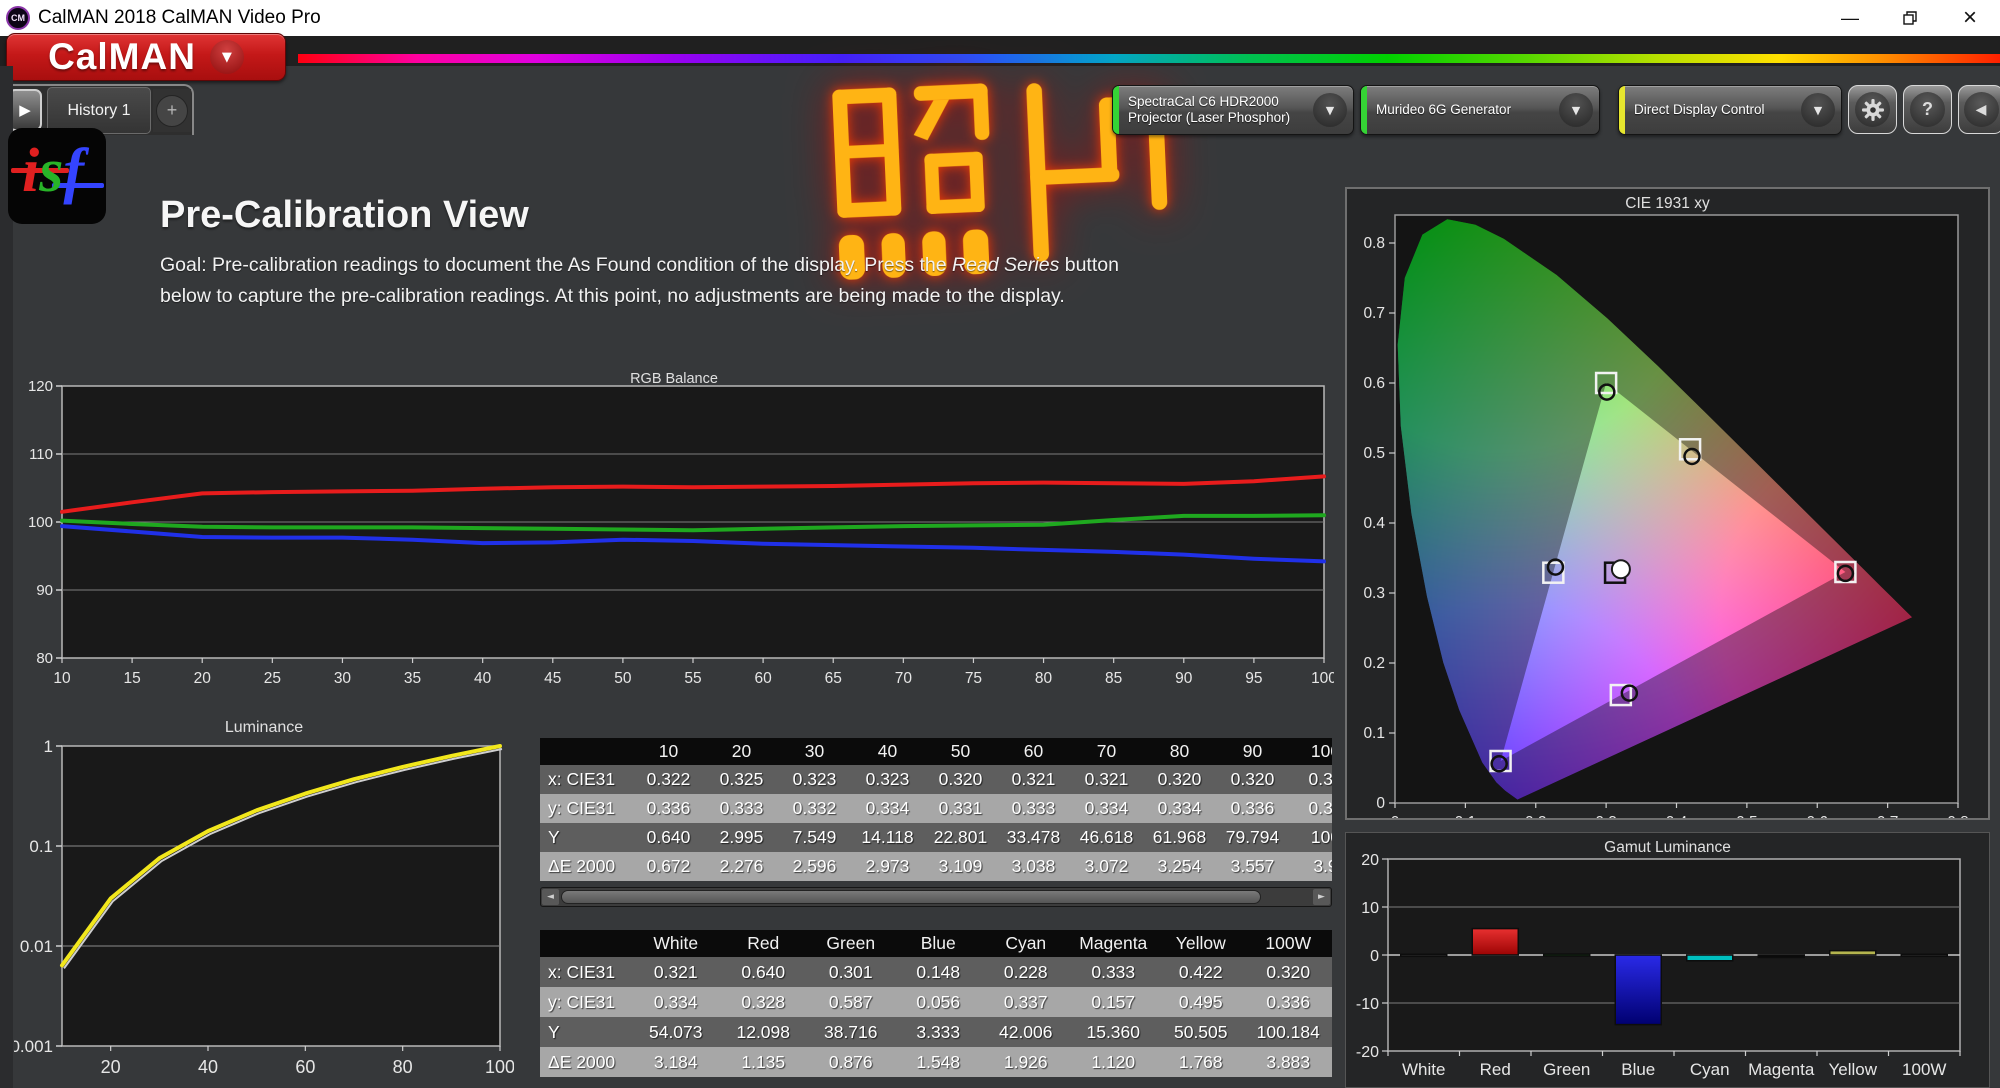  I want to click on table-cell: 2.973, so click(887, 866).